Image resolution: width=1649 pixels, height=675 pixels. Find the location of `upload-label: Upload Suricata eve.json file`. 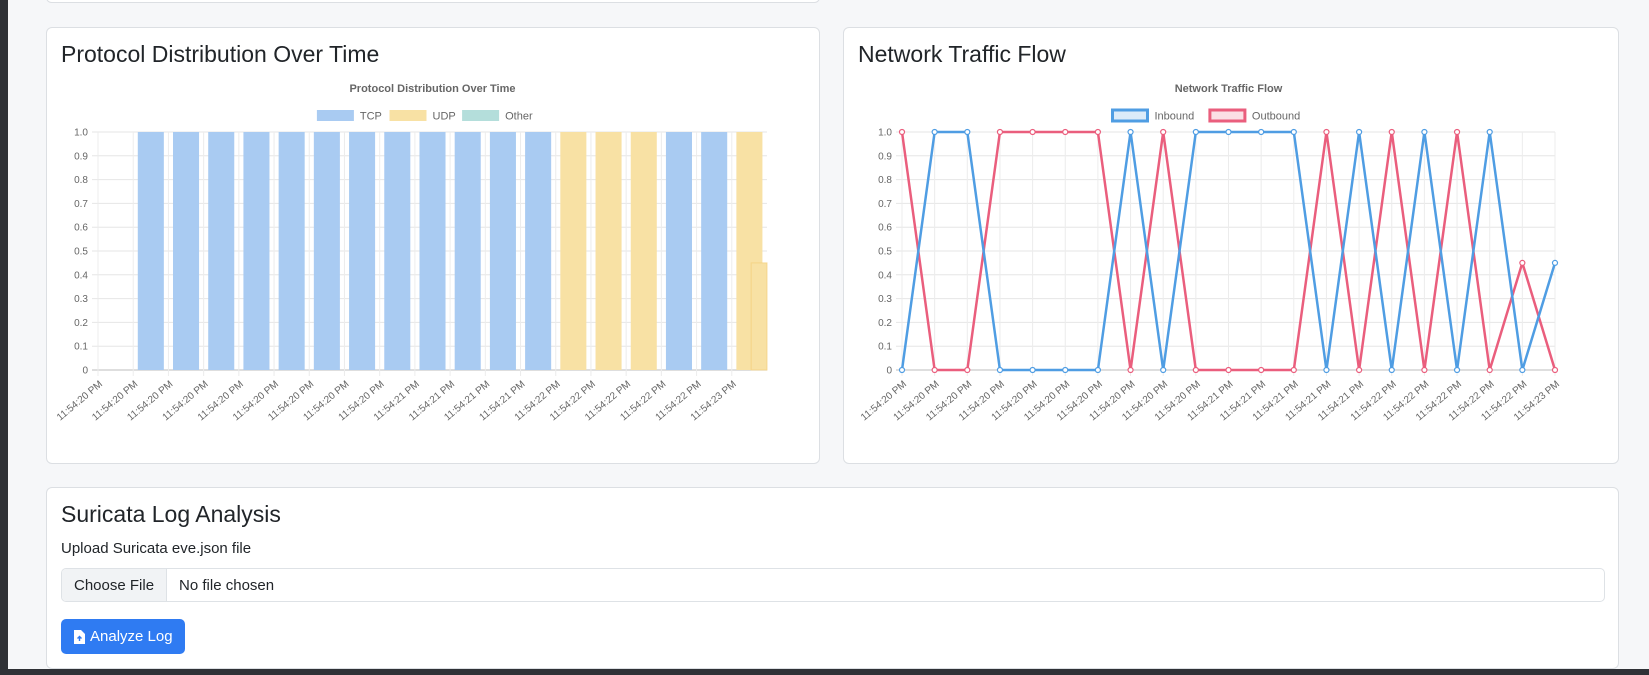

upload-label: Upload Suricata eve.json file is located at coordinates (156, 548).